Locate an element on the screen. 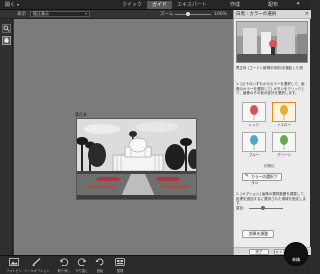 The height and width of the screenshot is (274, 320). magnifier-icon is located at coordinates (6, 28).